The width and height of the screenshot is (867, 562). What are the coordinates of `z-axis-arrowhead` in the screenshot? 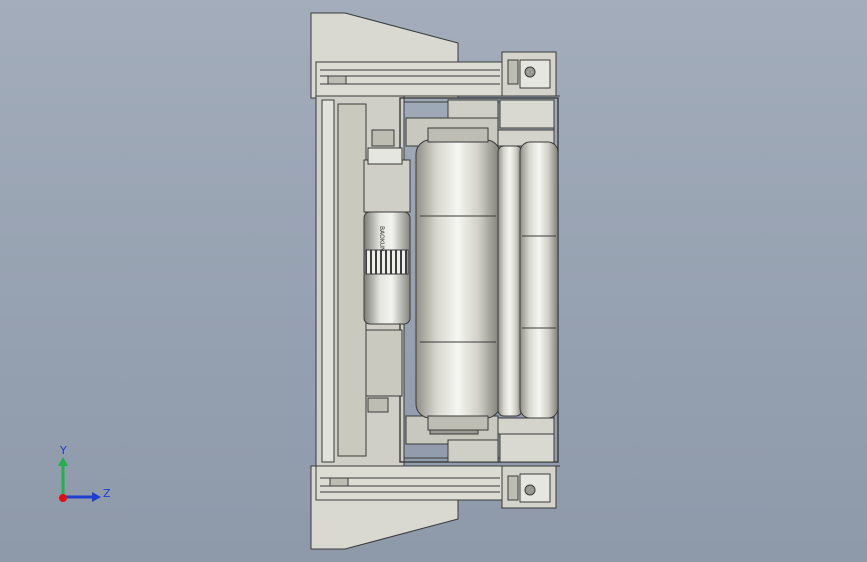 It's located at (96, 497).